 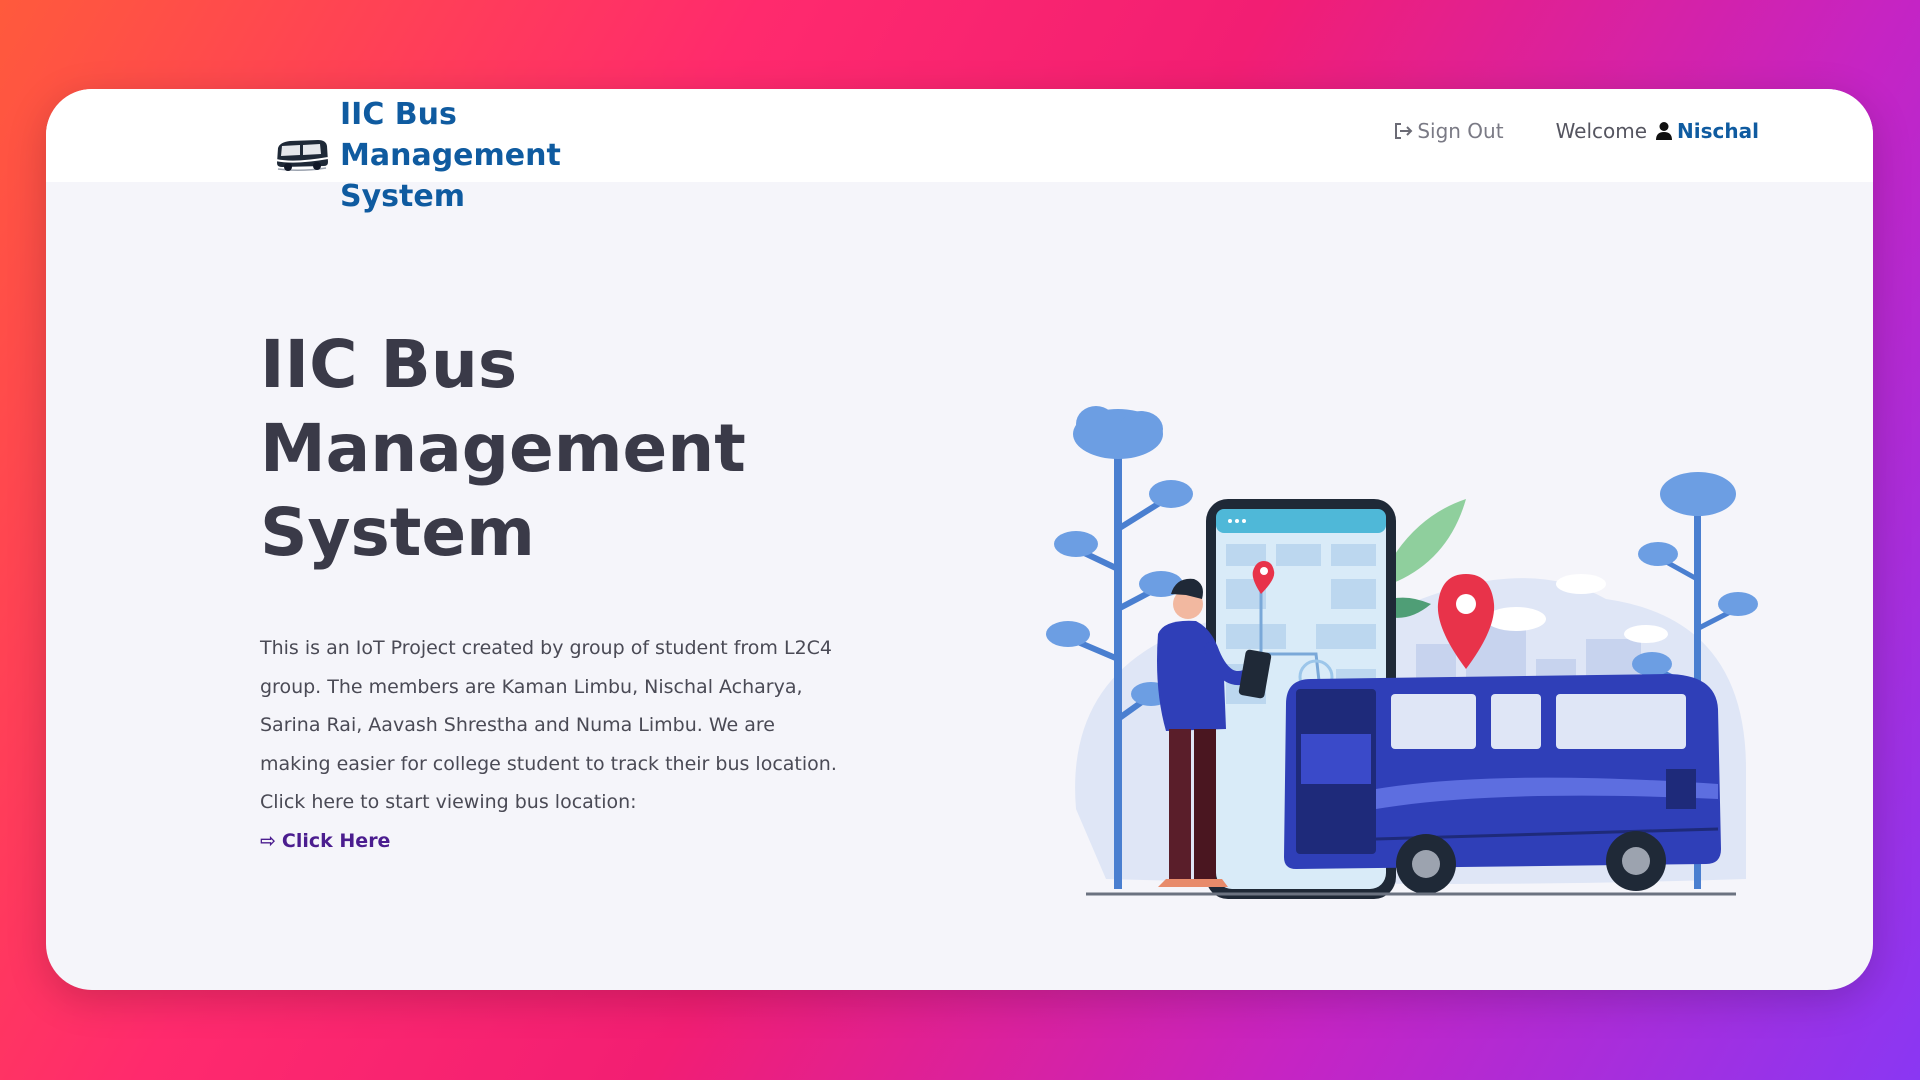 What do you see at coordinates (389, 364) in the screenshot?
I see `hero-title-line: IIC Bus` at bounding box center [389, 364].